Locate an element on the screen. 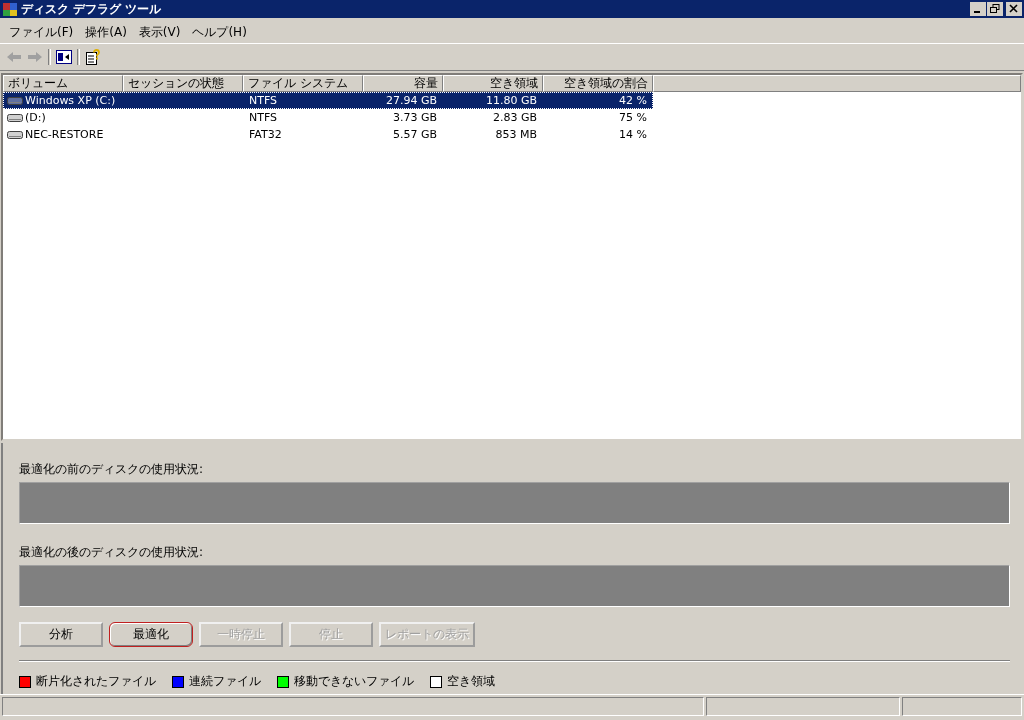  table-cell: 11.80 GB is located at coordinates (511, 100).